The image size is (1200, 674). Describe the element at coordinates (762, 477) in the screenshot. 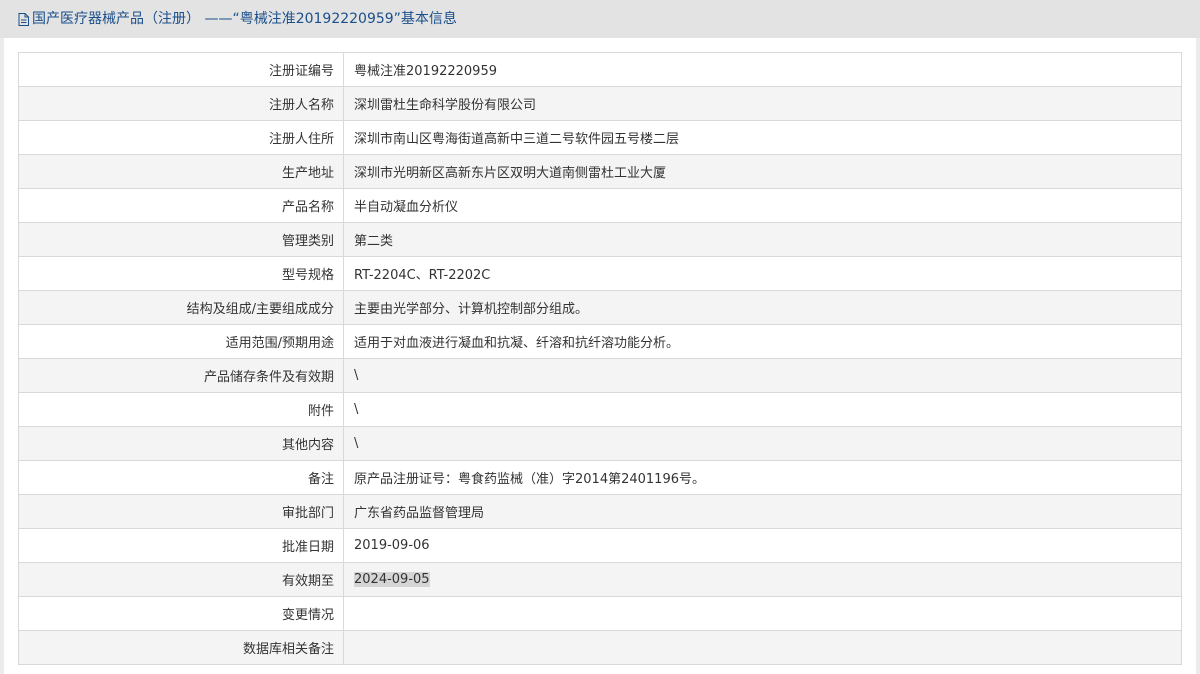

I see `row-value: 原产品注册证号：粤食药监械（准）字2014第2401196号。` at that location.